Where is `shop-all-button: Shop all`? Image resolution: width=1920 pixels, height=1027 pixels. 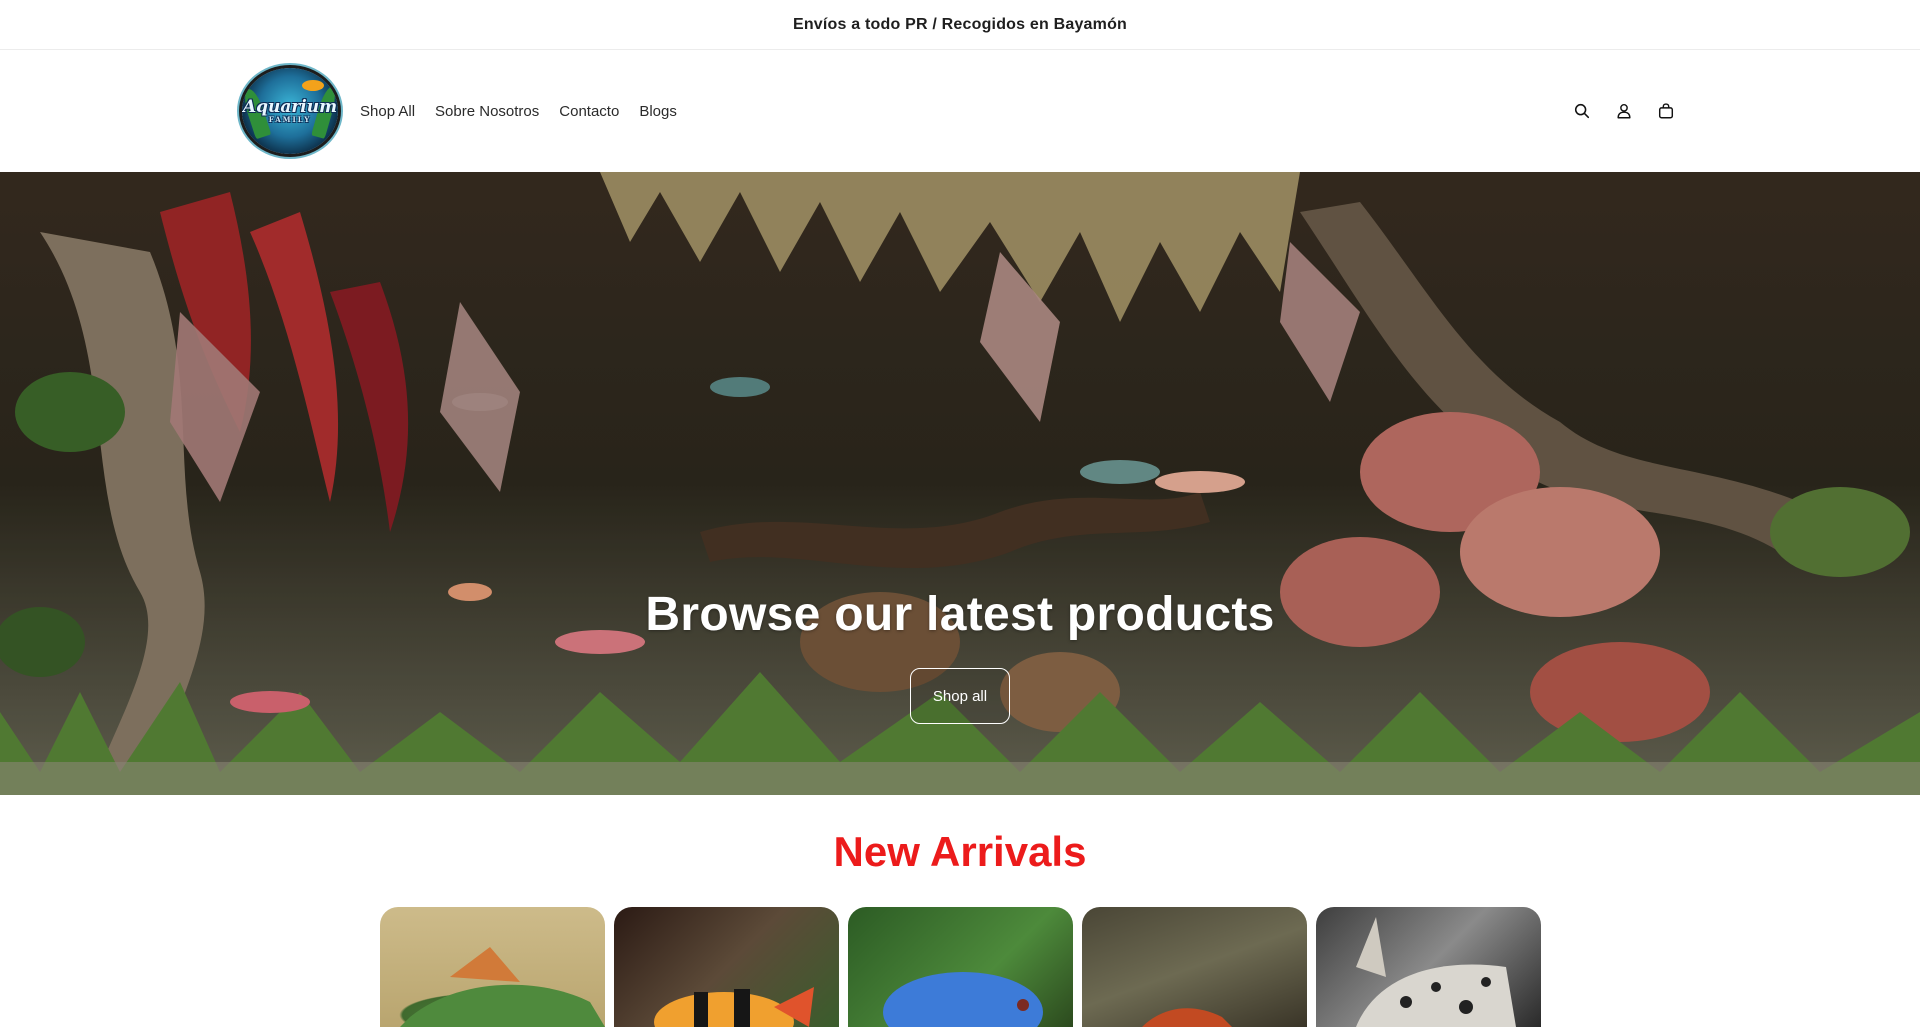
shop-all-button: Shop all is located at coordinates (960, 696).